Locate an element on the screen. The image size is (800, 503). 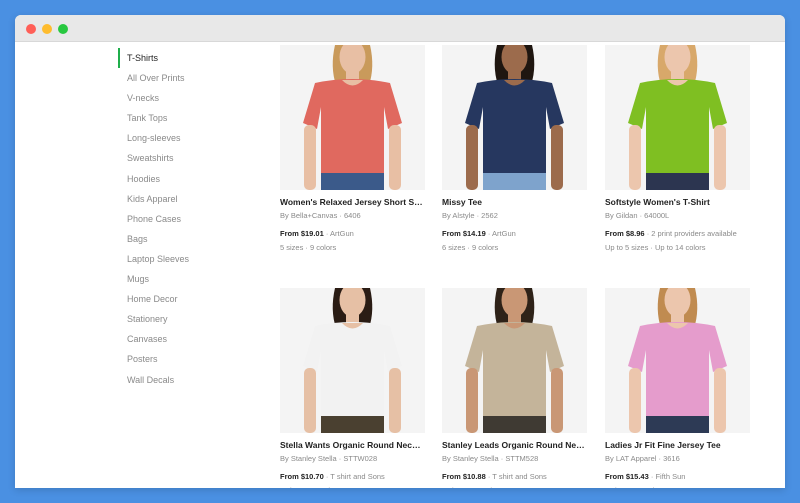
product-sizes-colors: 6 sizes · 9 colors is located at coordinates (470, 247).